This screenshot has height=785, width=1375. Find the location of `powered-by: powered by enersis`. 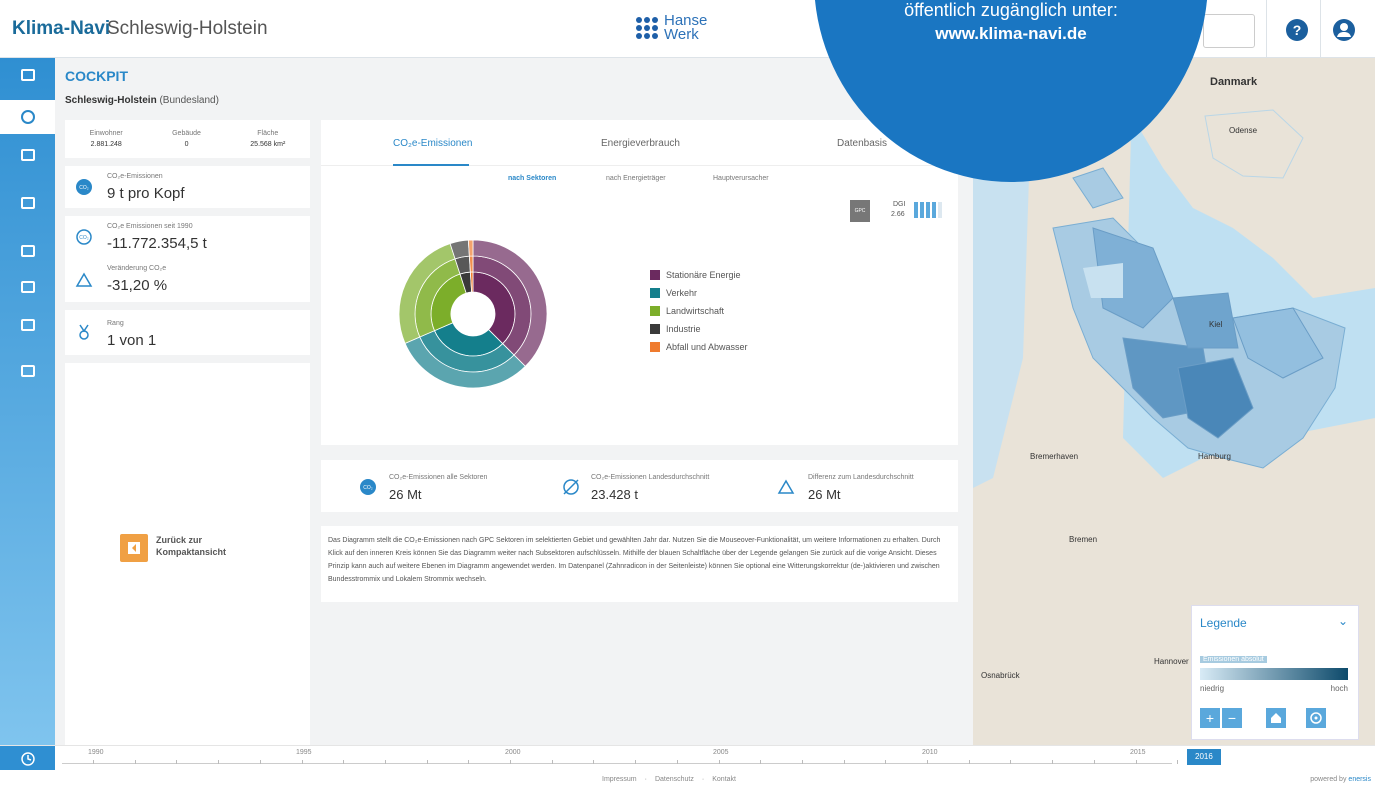

powered-by: powered by enersis is located at coordinates (1340, 779).